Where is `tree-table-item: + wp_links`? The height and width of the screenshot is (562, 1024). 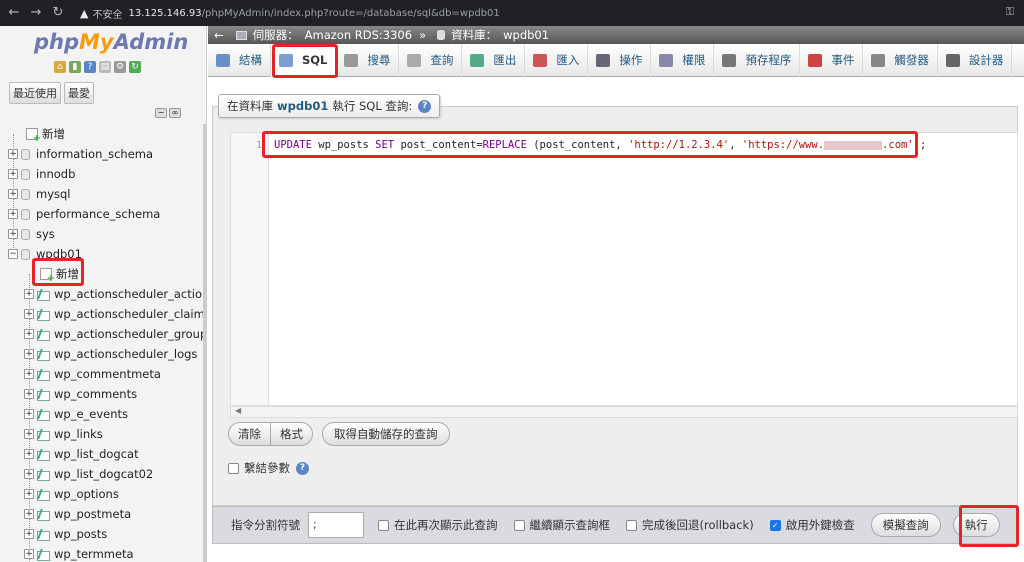 tree-table-item: + wp_links is located at coordinates (63, 434).